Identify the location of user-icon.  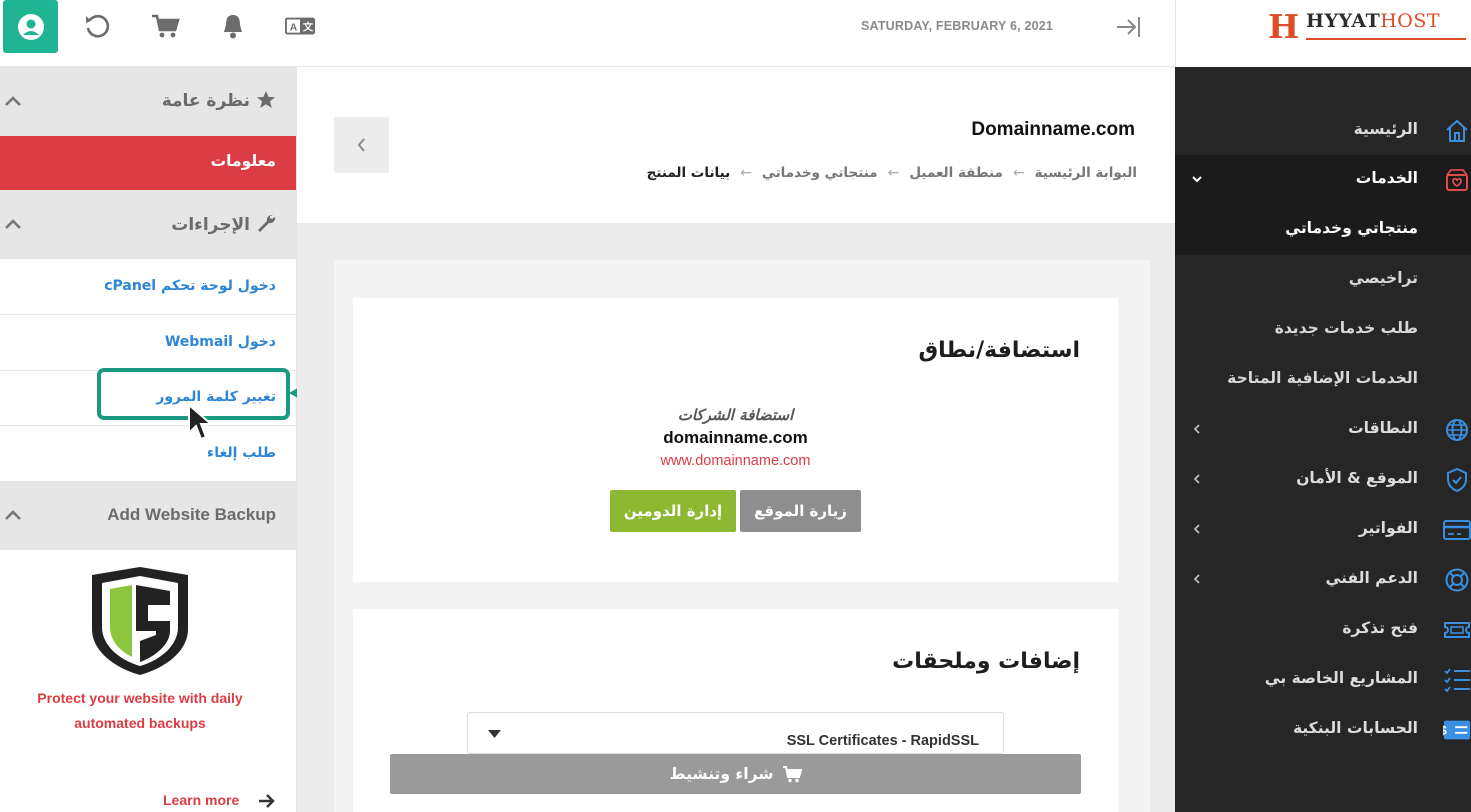
(30, 26).